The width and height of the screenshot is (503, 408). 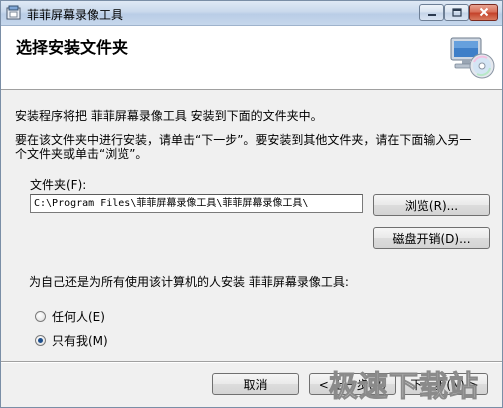 I want to click on page-title: 选择安装文件夹, so click(x=72, y=47).